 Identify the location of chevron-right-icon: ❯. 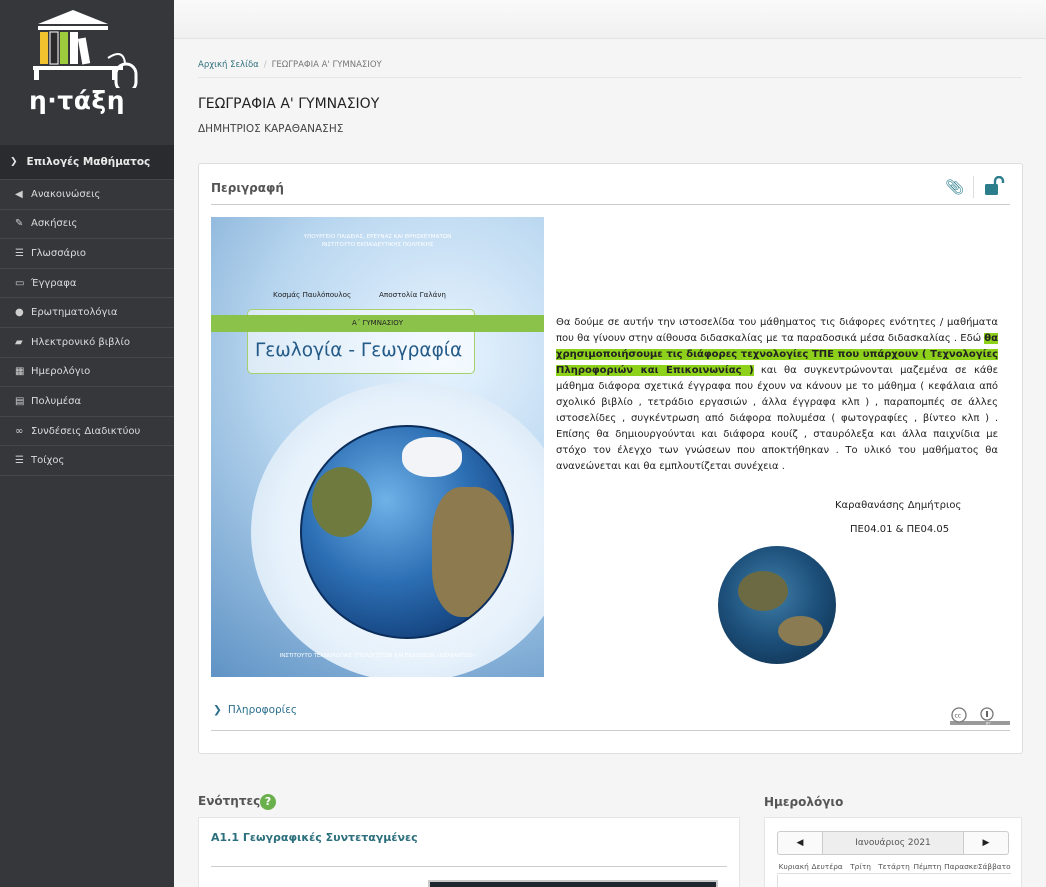
(217, 710).